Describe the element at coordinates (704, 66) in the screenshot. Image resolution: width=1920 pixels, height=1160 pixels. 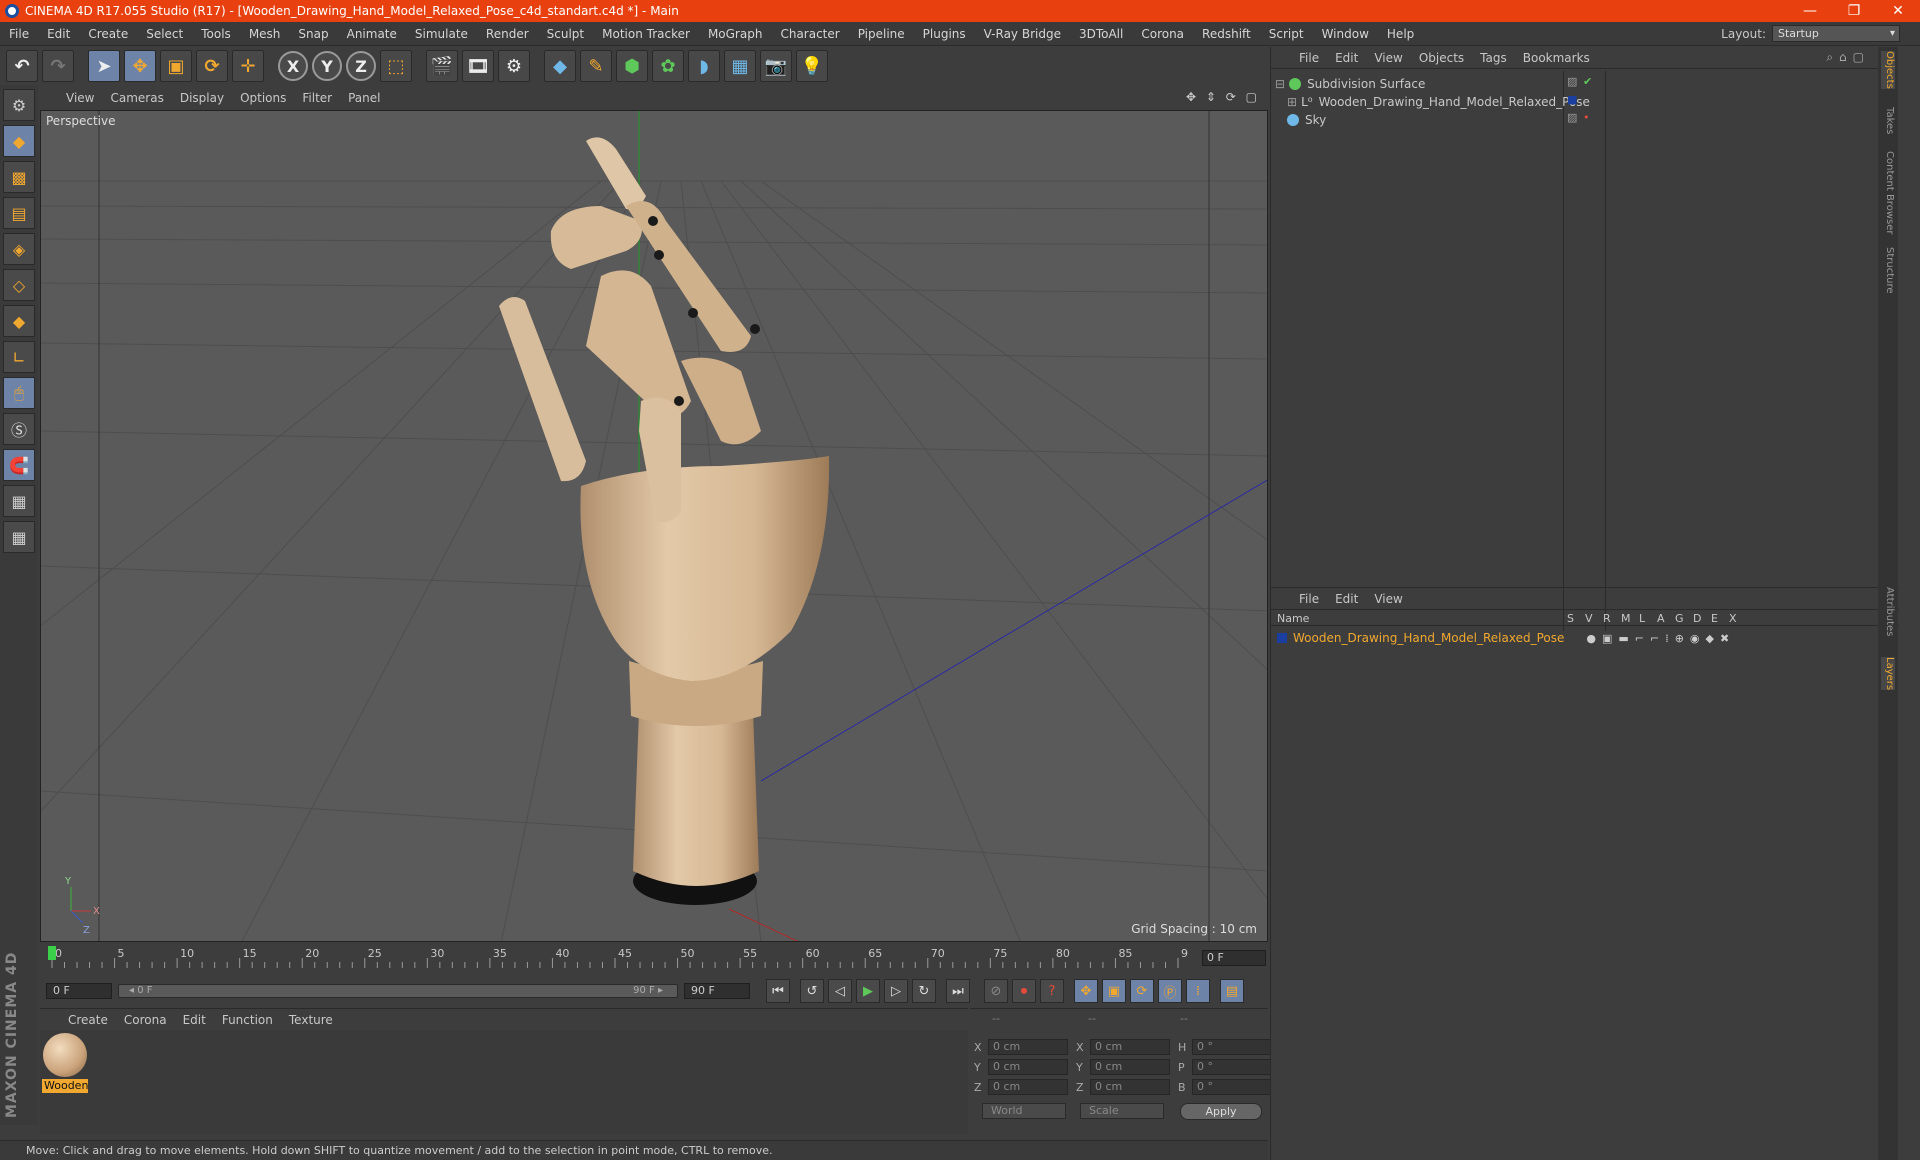
I see `deformer-icon: ◗` at that location.